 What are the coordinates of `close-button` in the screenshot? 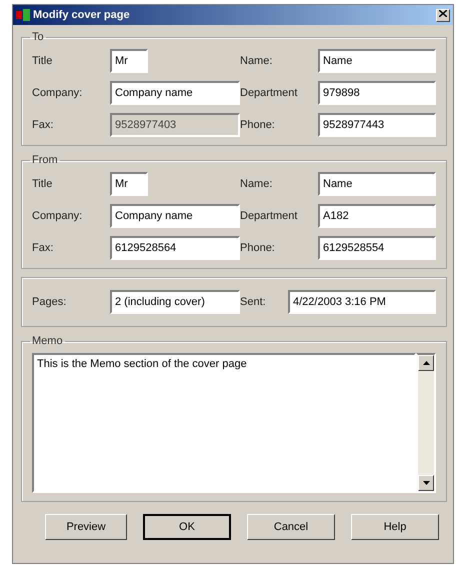 It's located at (443, 15).